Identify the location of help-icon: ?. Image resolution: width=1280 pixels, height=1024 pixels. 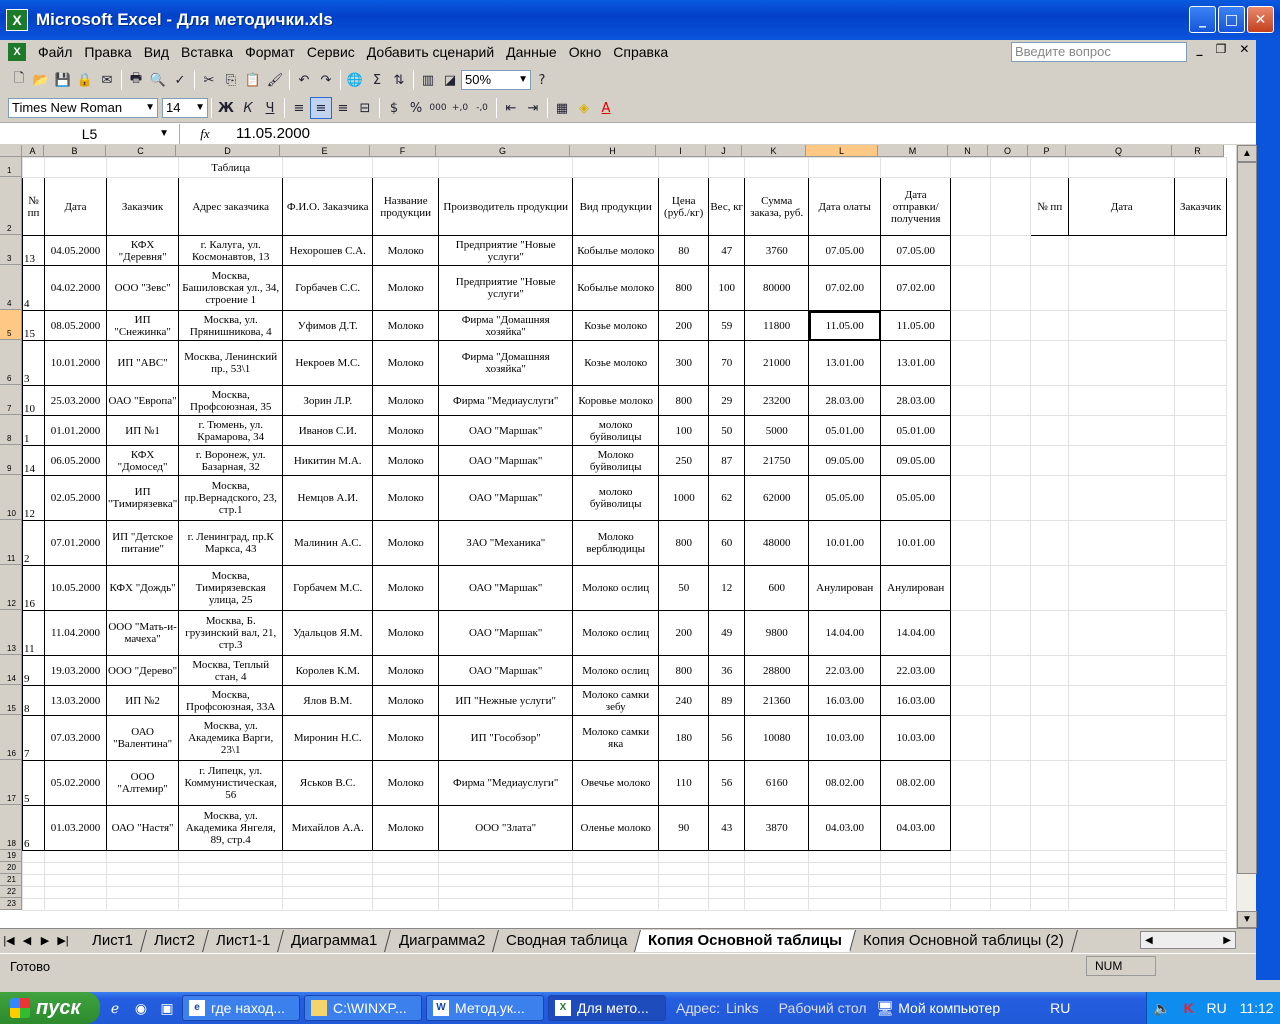
(542, 80).